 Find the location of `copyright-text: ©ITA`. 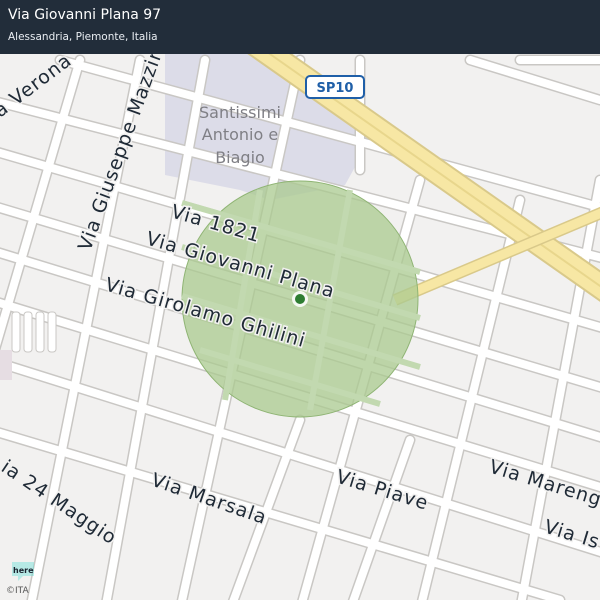

copyright-text: ©ITA is located at coordinates (17, 591).